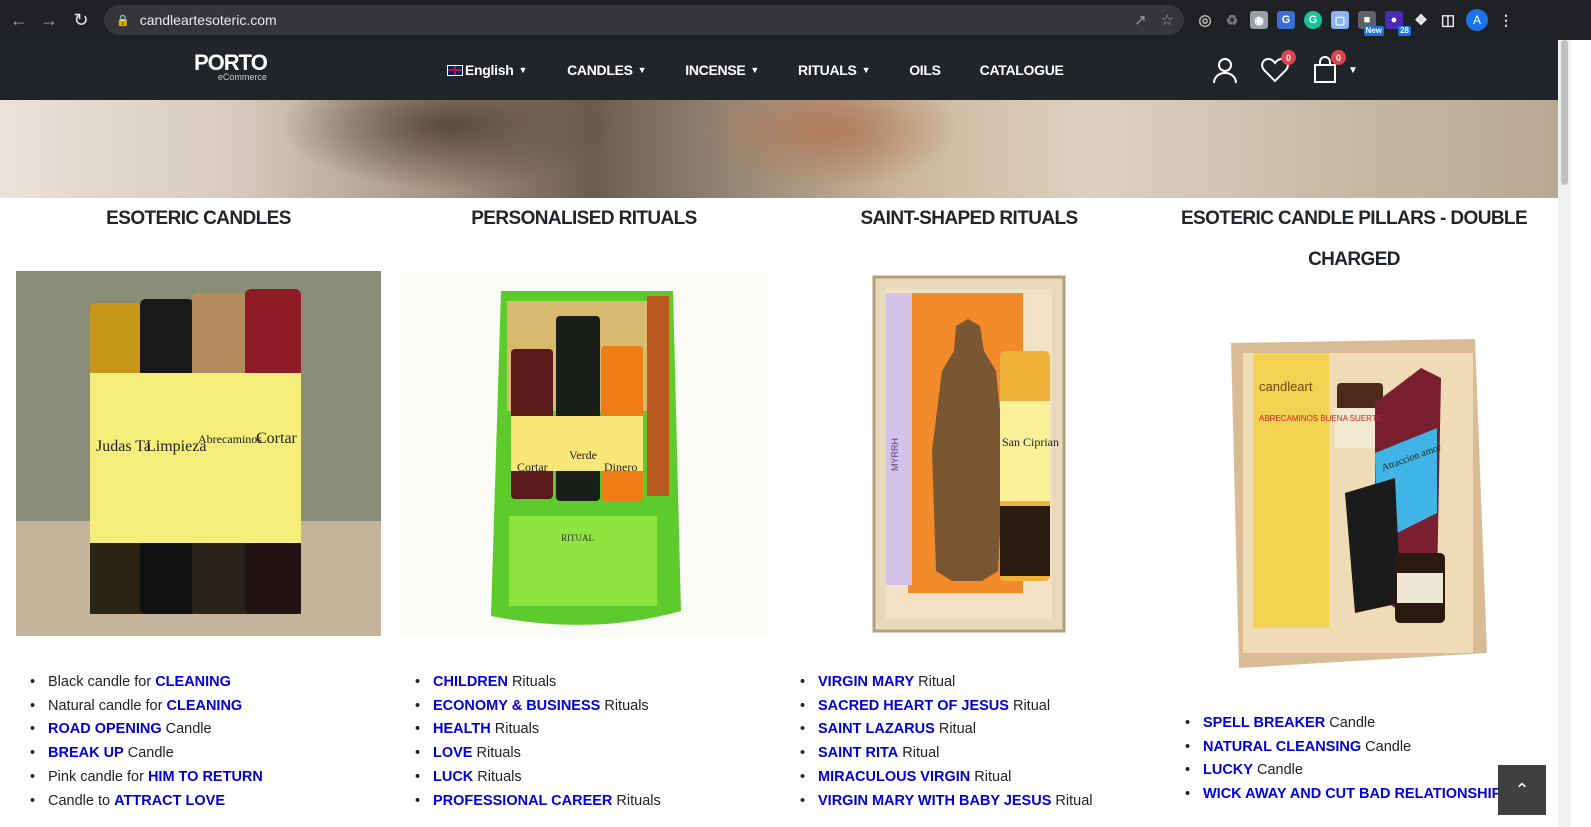 This screenshot has width=1591, height=827. I want to click on site-logo: PORTO eCommerce, so click(231, 67).